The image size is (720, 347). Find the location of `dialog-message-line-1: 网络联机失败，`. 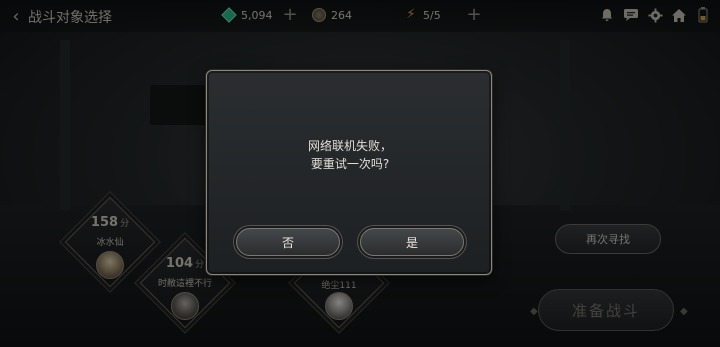

dialog-message-line-1: 网络联机失败， is located at coordinates (349, 146).